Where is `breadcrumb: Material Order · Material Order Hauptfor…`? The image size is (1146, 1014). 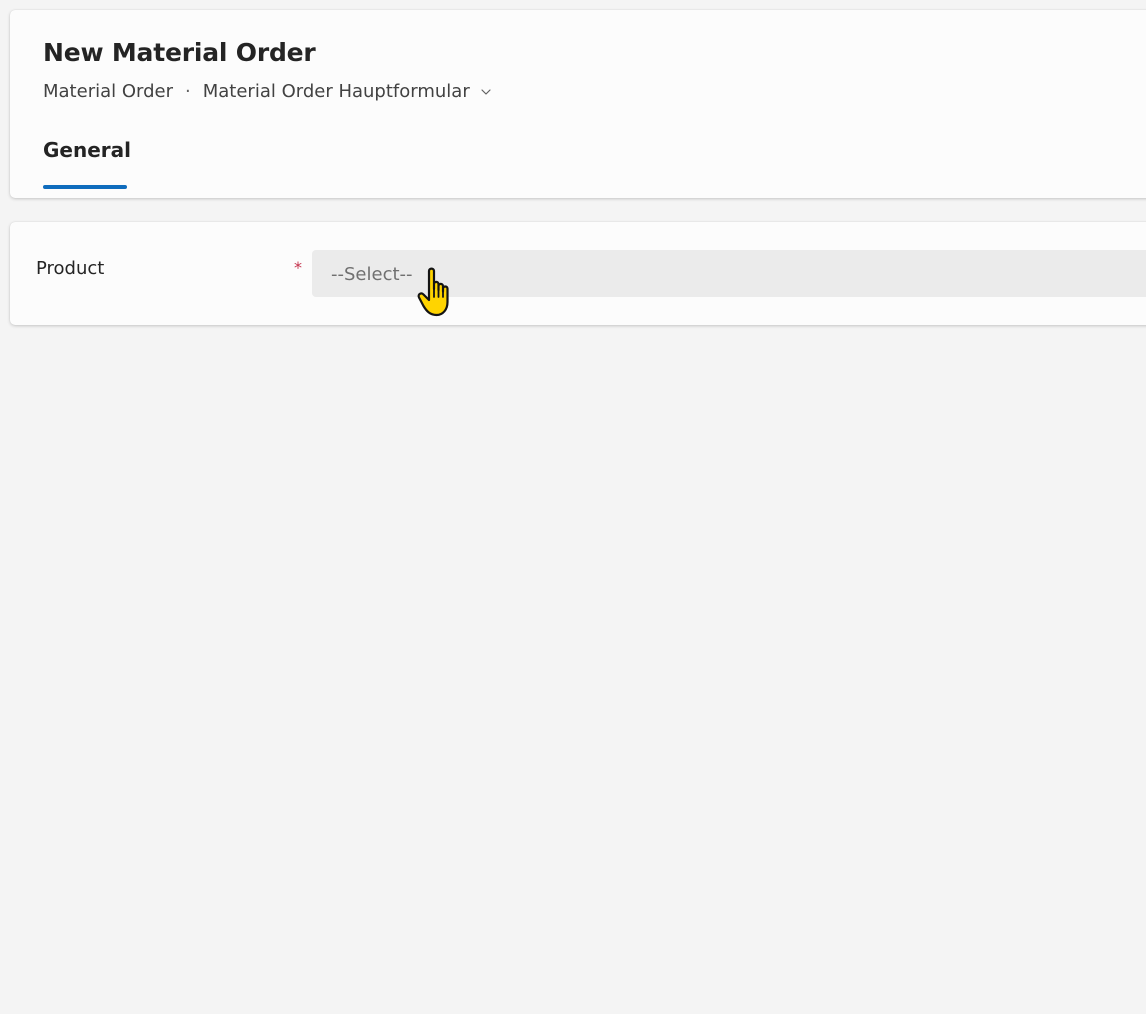
breadcrumb: Material Order · Material Order Hauptfor… is located at coordinates (267, 91).